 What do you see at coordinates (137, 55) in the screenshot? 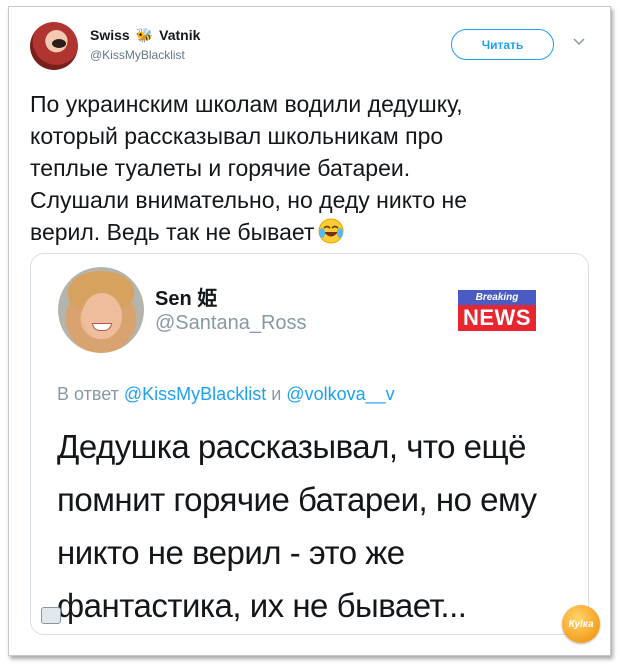
I see `outer-author-handle: @KissMyBlacklist` at bounding box center [137, 55].